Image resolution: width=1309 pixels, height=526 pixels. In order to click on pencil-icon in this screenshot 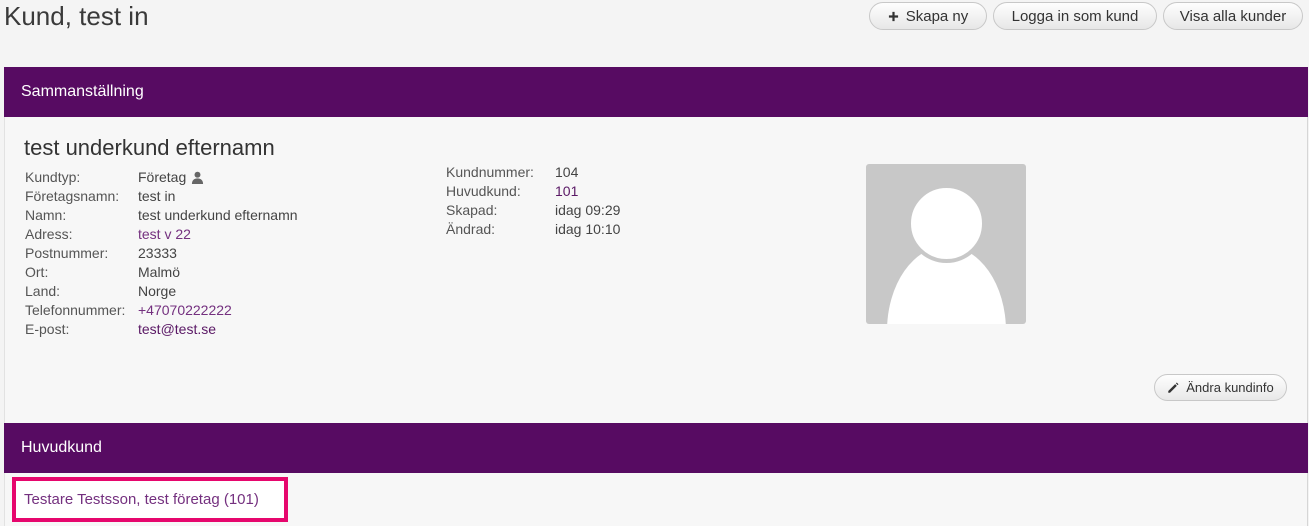, I will do `click(1173, 388)`.